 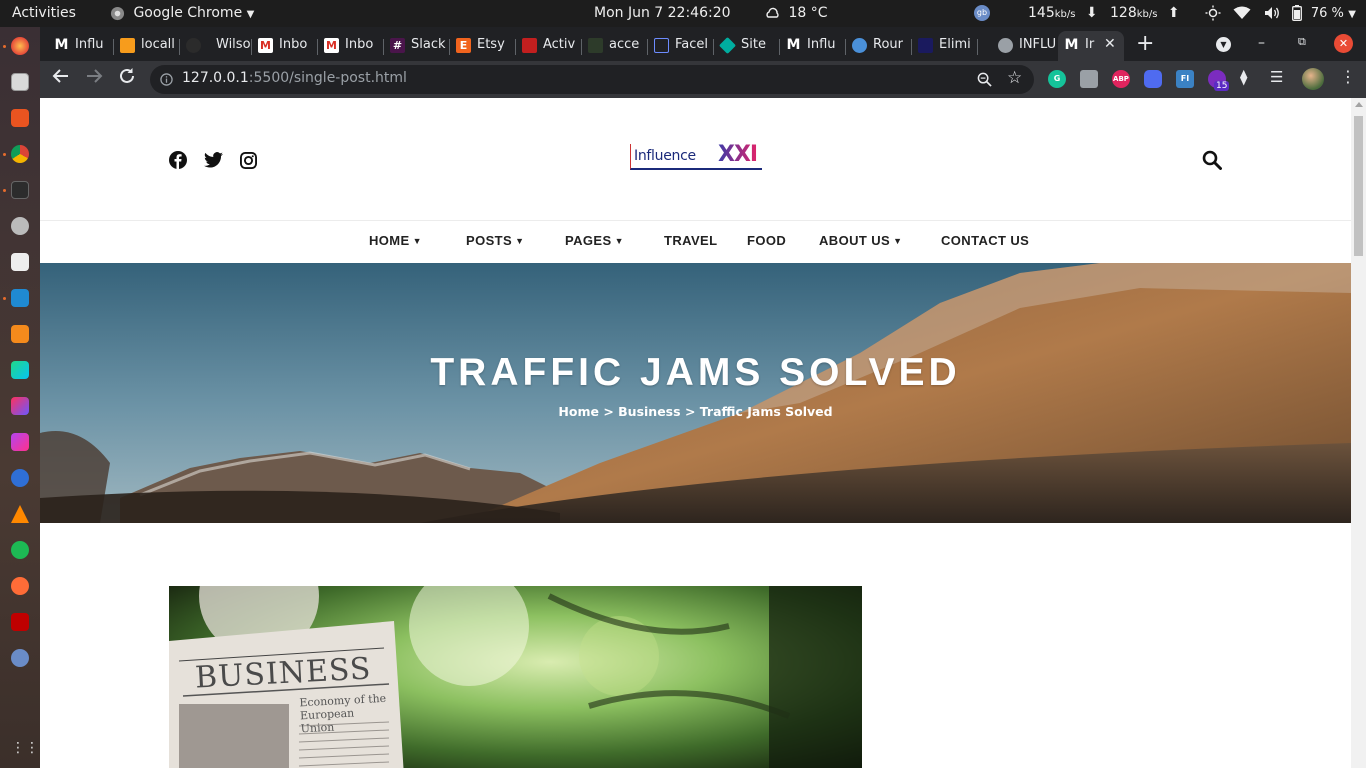 What do you see at coordinates (1123, 13) in the screenshot?
I see `upload-value: 128` at bounding box center [1123, 13].